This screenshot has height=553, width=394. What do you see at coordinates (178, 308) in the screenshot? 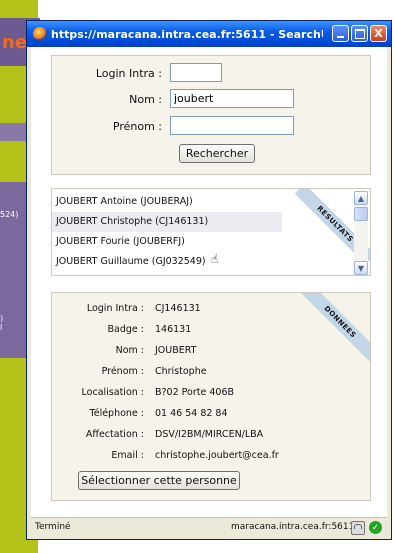
I see `detail-value: CJ146131` at bounding box center [178, 308].